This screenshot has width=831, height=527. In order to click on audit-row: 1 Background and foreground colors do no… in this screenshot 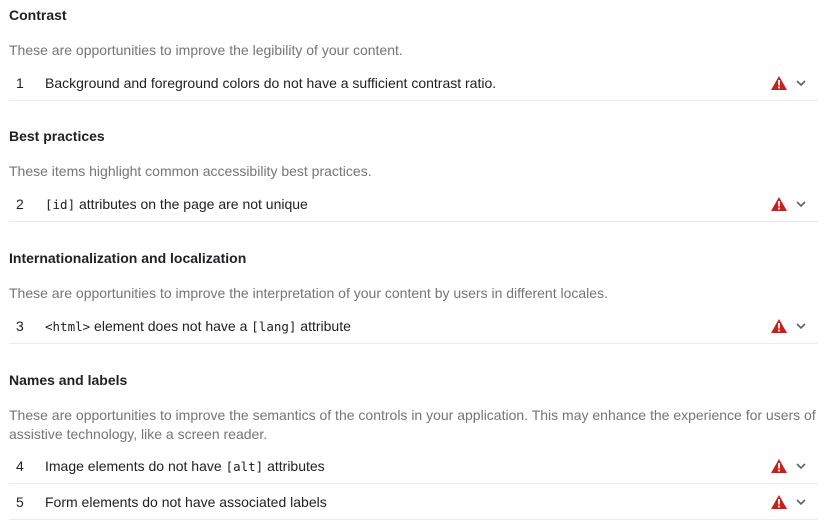, I will do `click(413, 83)`.